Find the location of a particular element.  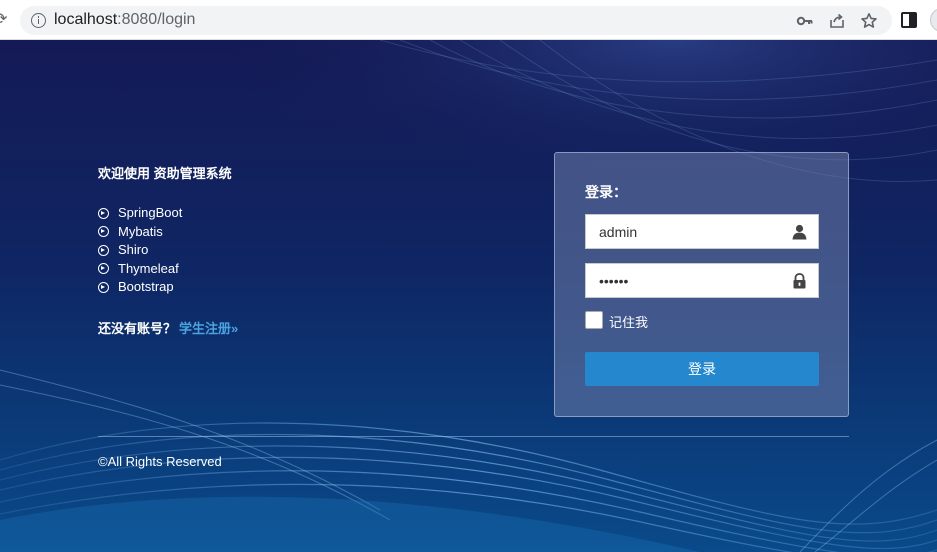

tech-label: Shiro is located at coordinates (133, 249).